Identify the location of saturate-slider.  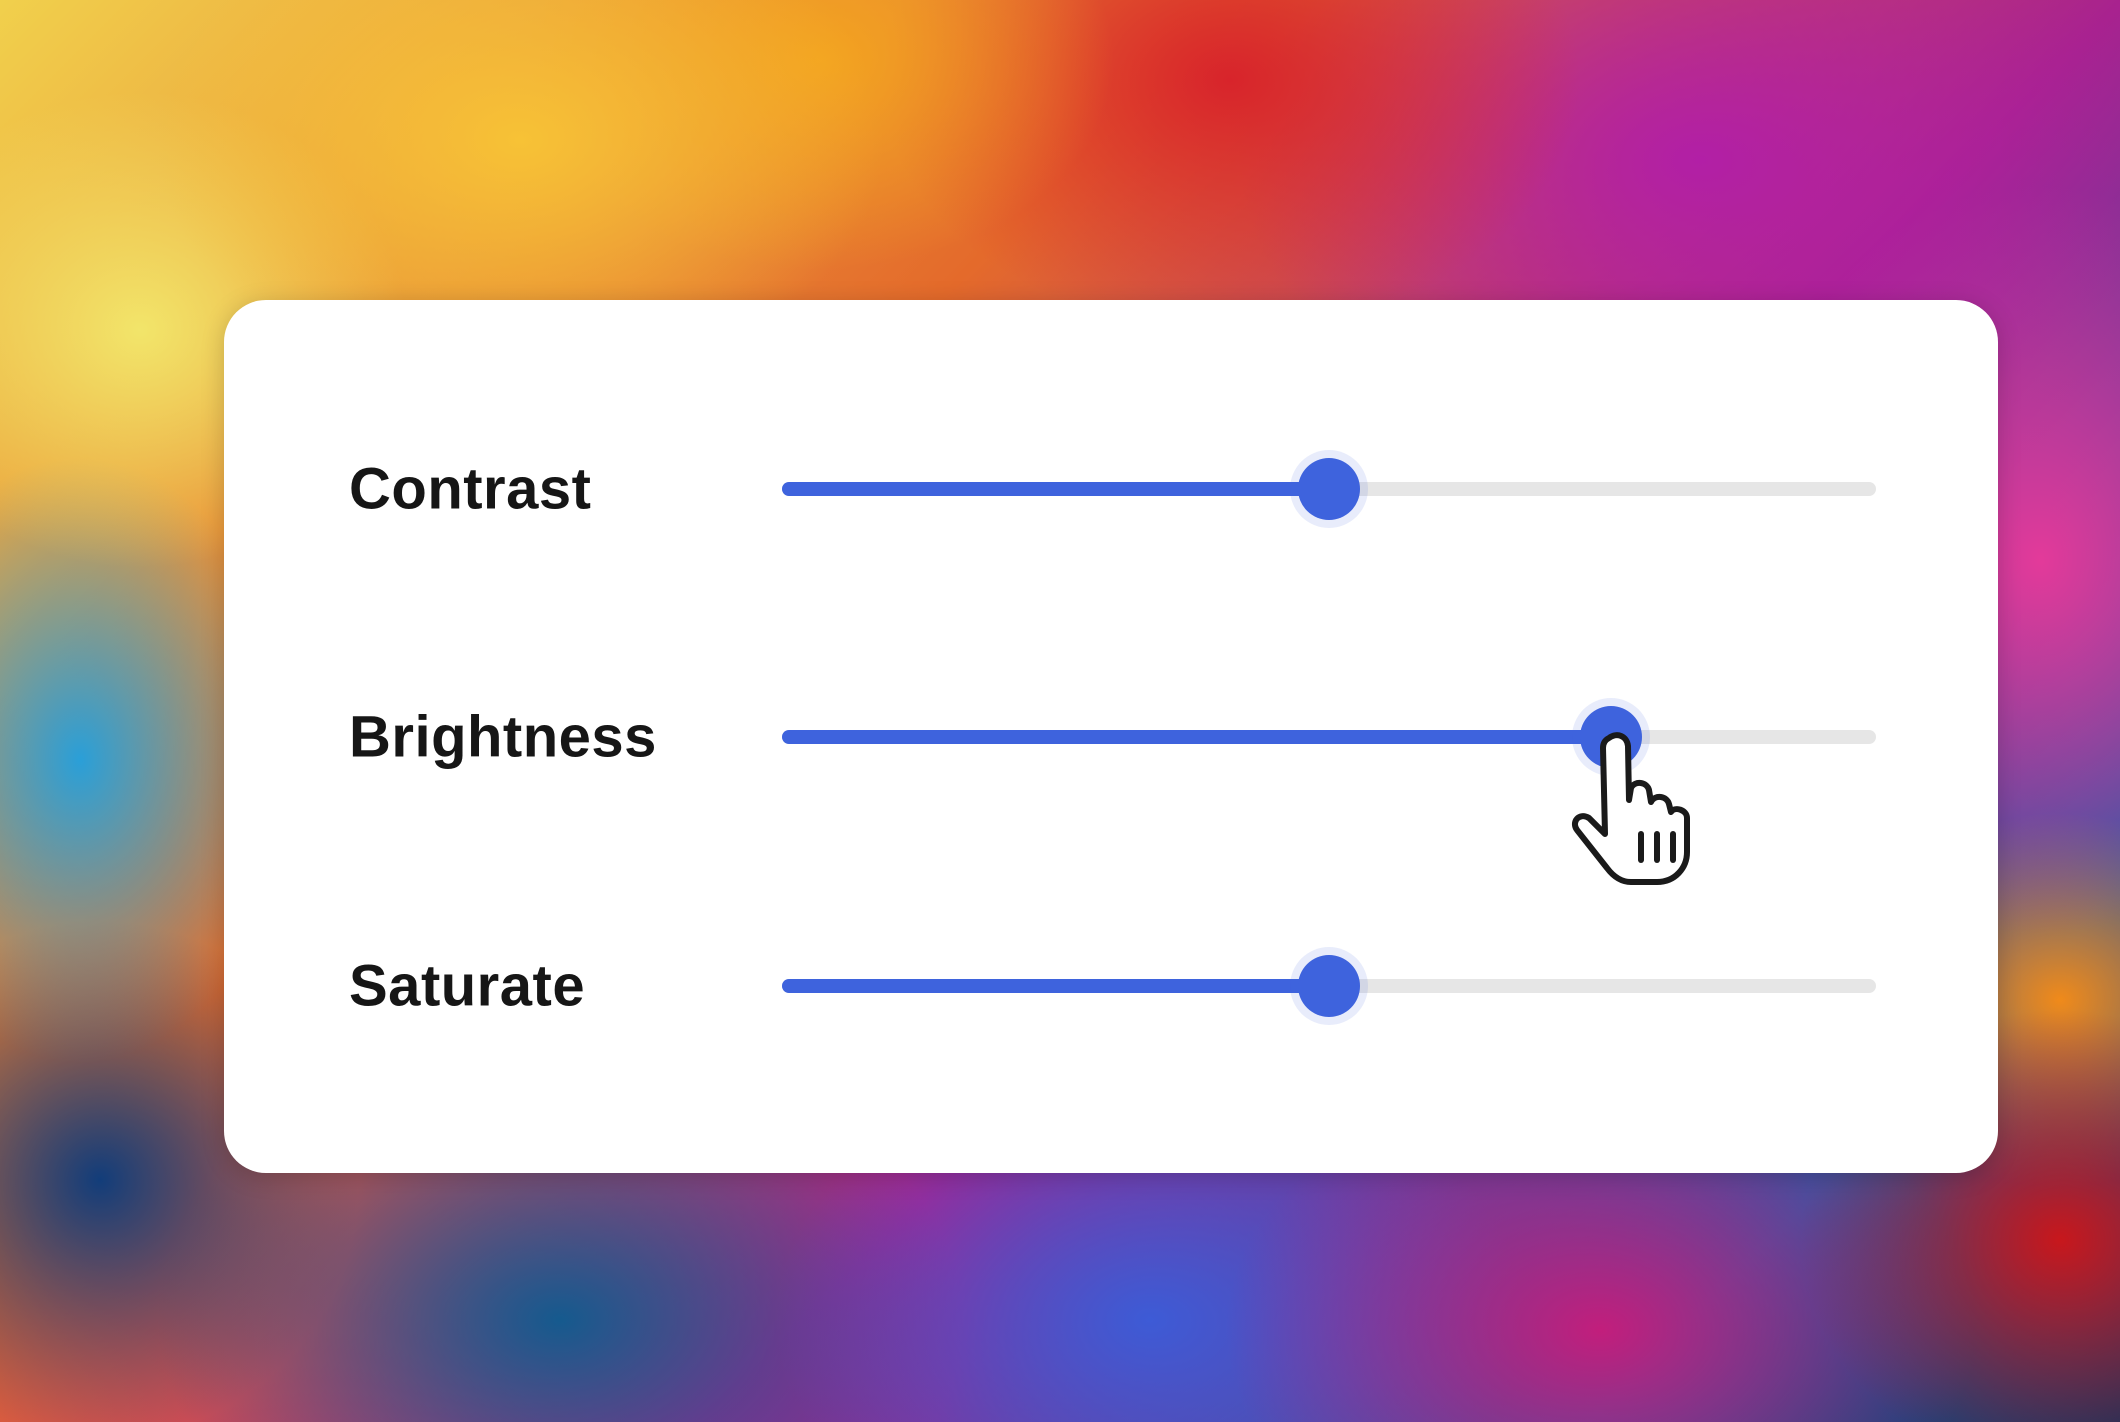
(1329, 986).